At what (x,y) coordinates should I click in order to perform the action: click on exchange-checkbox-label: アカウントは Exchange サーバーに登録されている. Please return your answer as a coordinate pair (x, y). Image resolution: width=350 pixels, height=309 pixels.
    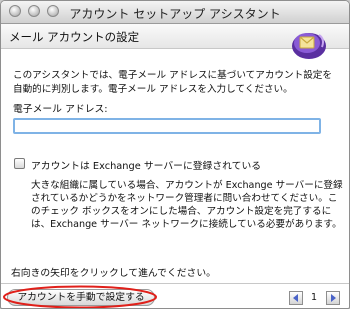
    Looking at the image, I should click on (146, 165).